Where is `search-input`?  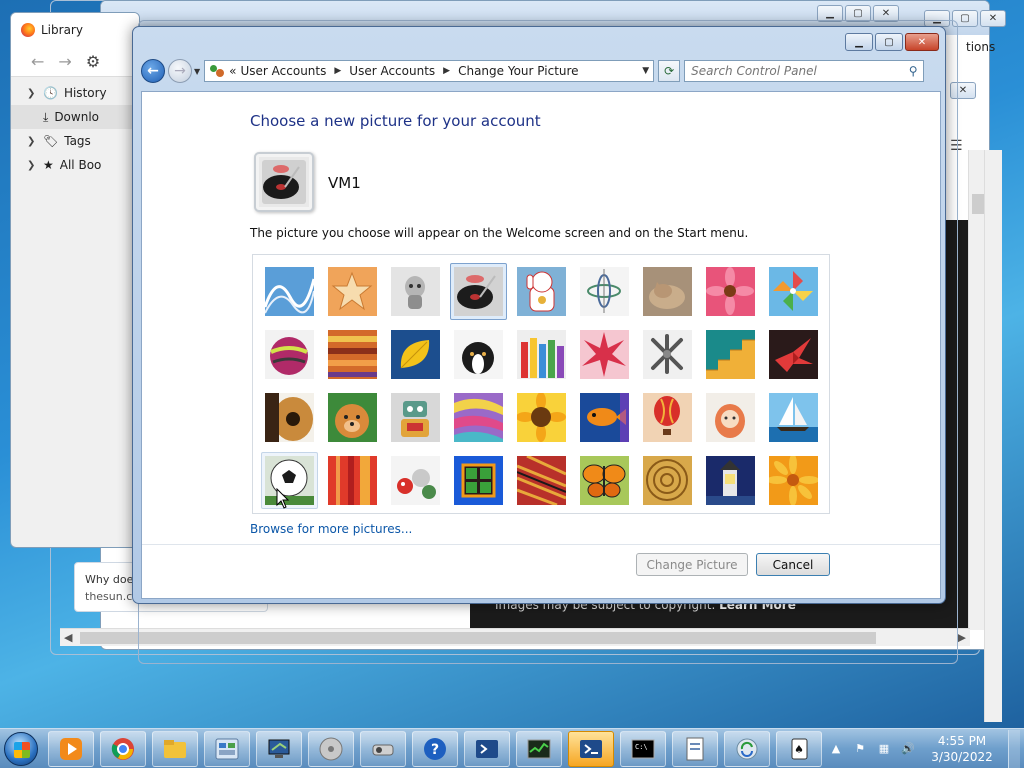
search-input is located at coordinates (797, 71).